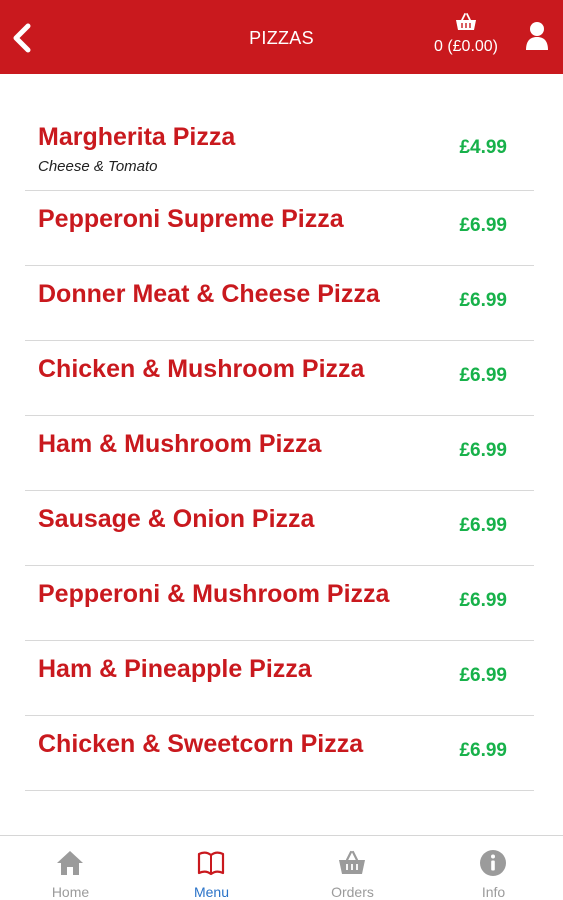 This screenshot has width=563, height=900. I want to click on item-name: Ham & Mushroom Pizza, so click(180, 444).